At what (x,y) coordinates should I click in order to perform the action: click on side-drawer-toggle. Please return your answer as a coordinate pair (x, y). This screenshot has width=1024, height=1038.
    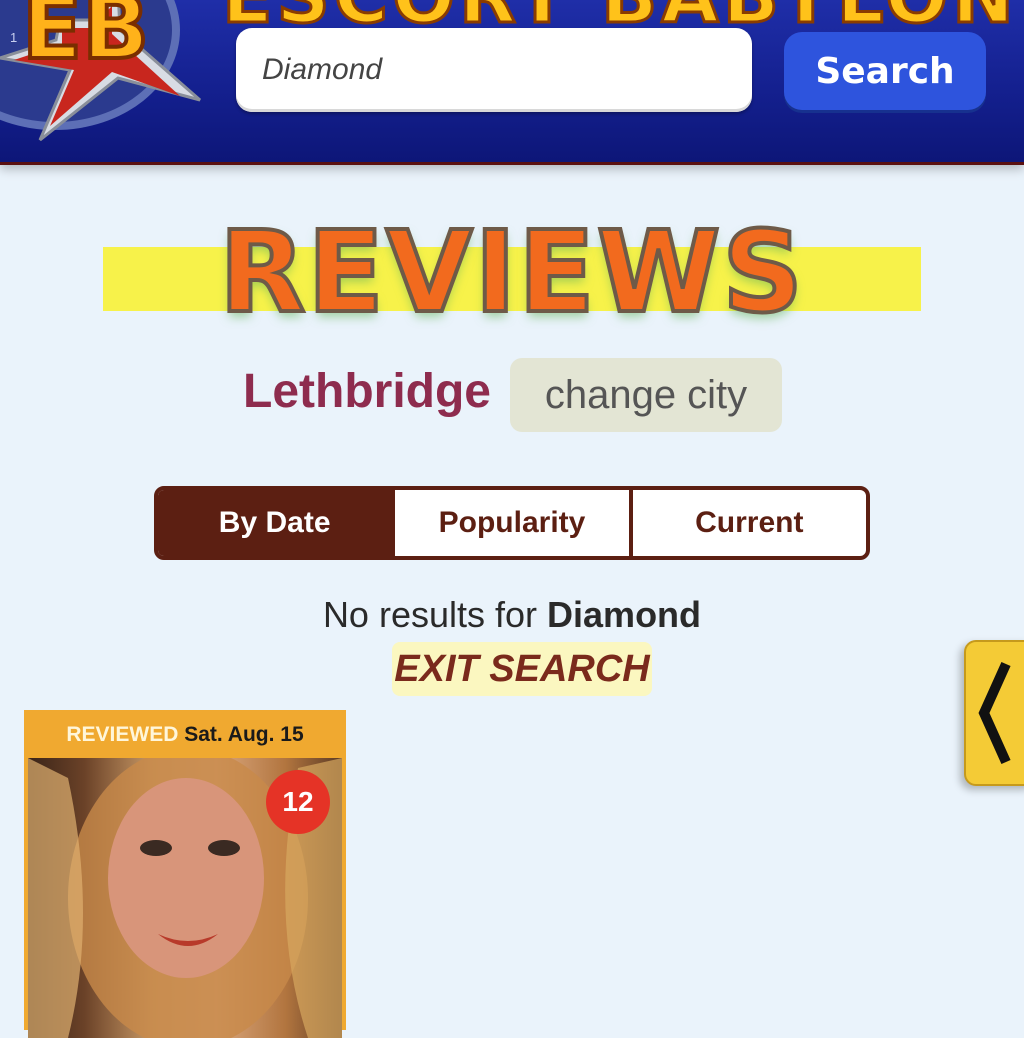
    Looking at the image, I should click on (994, 713).